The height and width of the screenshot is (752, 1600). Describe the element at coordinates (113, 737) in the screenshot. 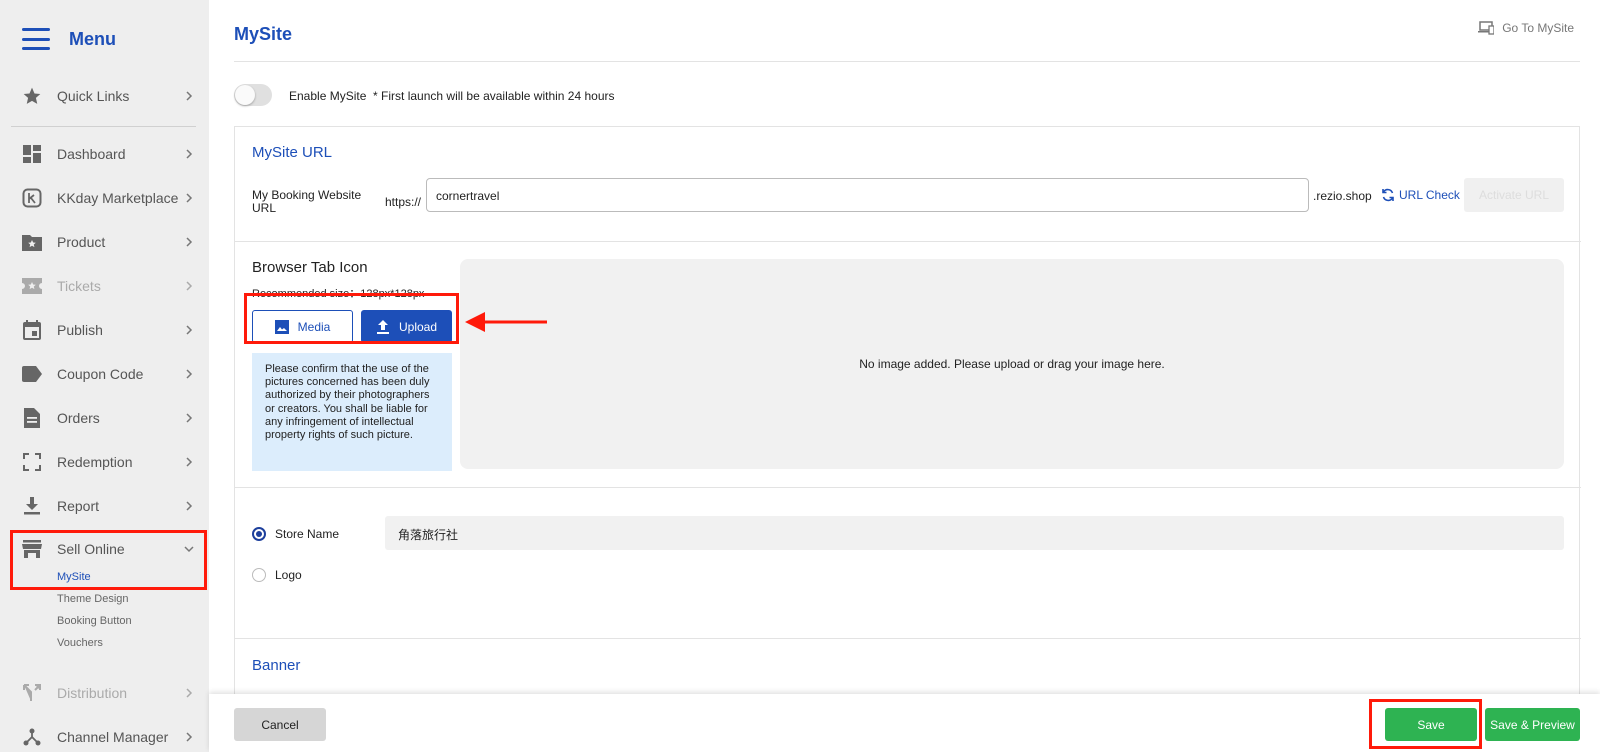

I see `sidebar-item-label: Channel Manager` at that location.